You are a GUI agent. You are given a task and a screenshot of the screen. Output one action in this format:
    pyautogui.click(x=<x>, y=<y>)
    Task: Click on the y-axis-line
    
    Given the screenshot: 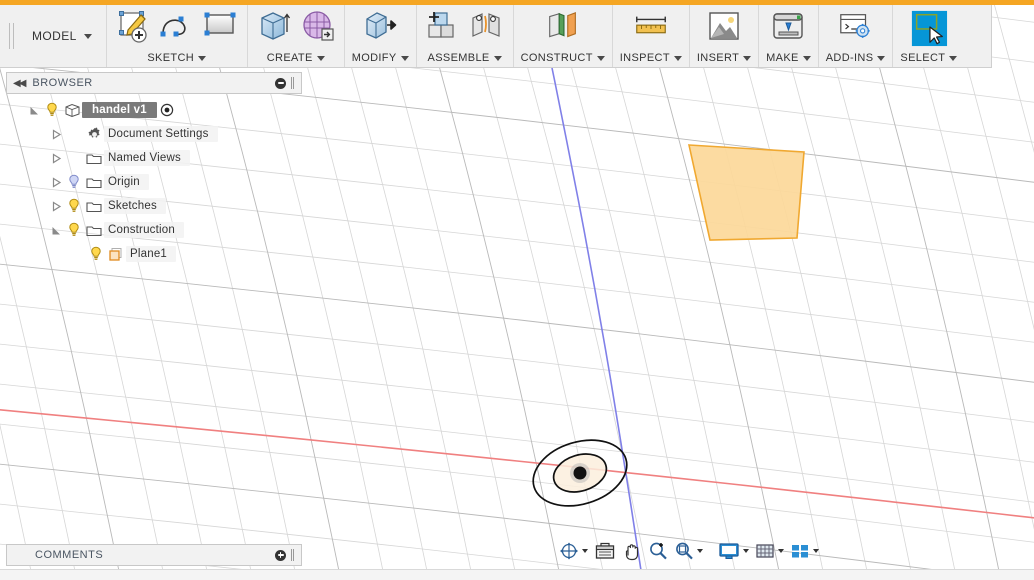 What is the action you would take?
    pyautogui.click(x=589, y=285)
    